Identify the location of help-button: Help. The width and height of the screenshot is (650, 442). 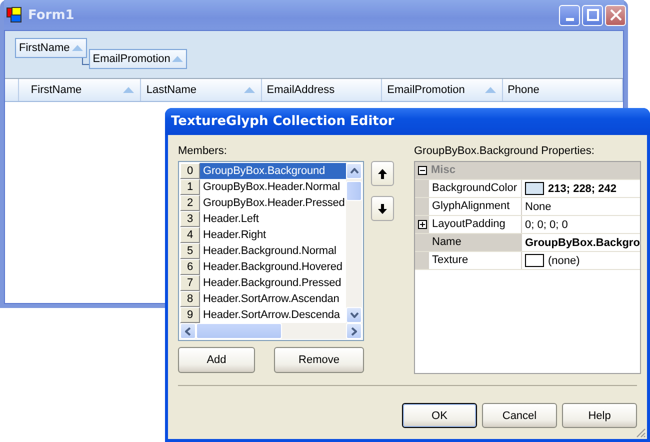
(599, 415).